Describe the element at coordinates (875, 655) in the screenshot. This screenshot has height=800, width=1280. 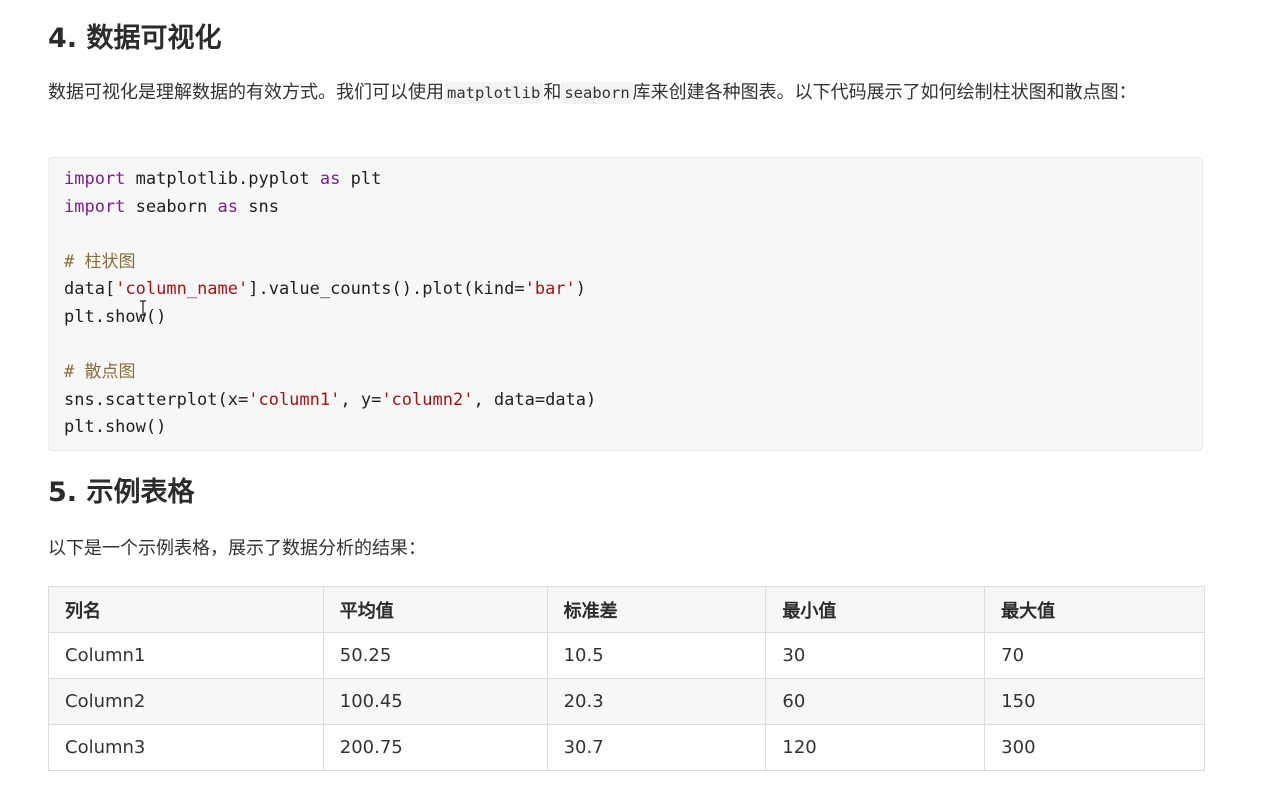
I see `table-cell: 30` at that location.